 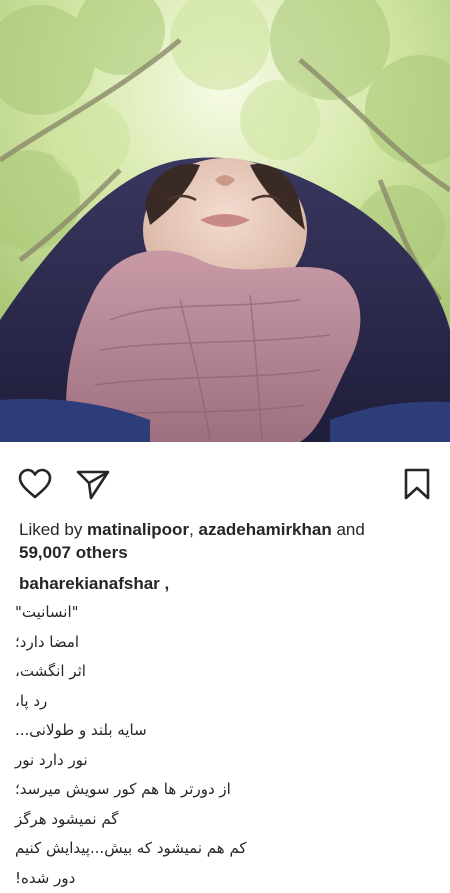 What do you see at coordinates (348, 529) in the screenshot?
I see `likes-and: and` at bounding box center [348, 529].